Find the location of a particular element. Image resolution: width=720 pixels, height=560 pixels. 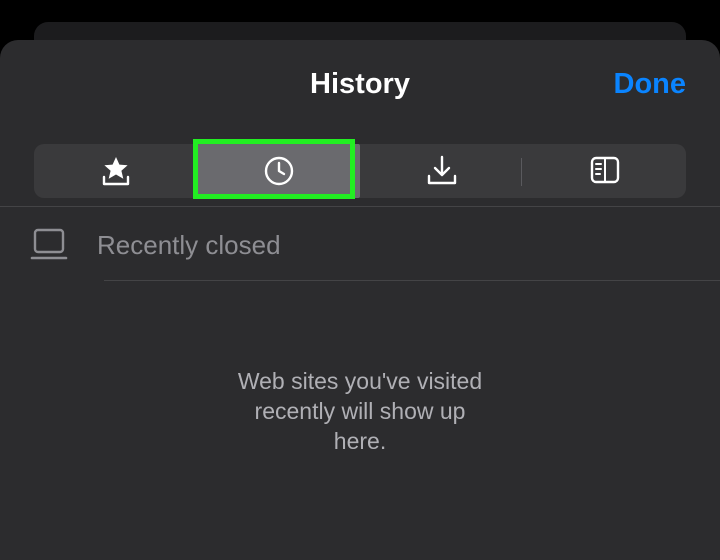

empty-message-line: recently will show up is located at coordinates (360, 411).